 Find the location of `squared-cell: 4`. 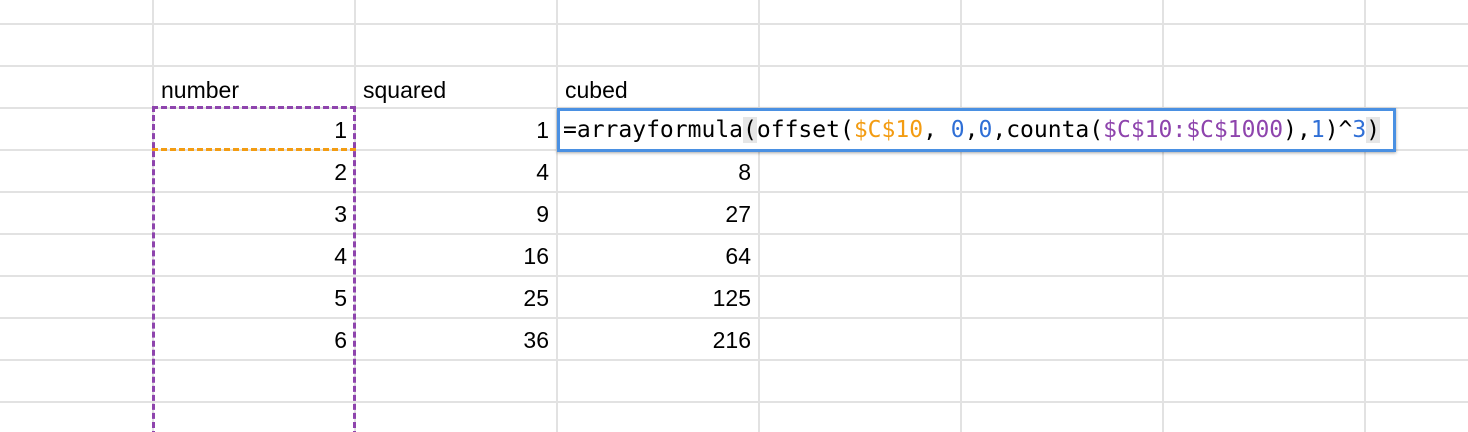

squared-cell: 4 is located at coordinates (456, 172).